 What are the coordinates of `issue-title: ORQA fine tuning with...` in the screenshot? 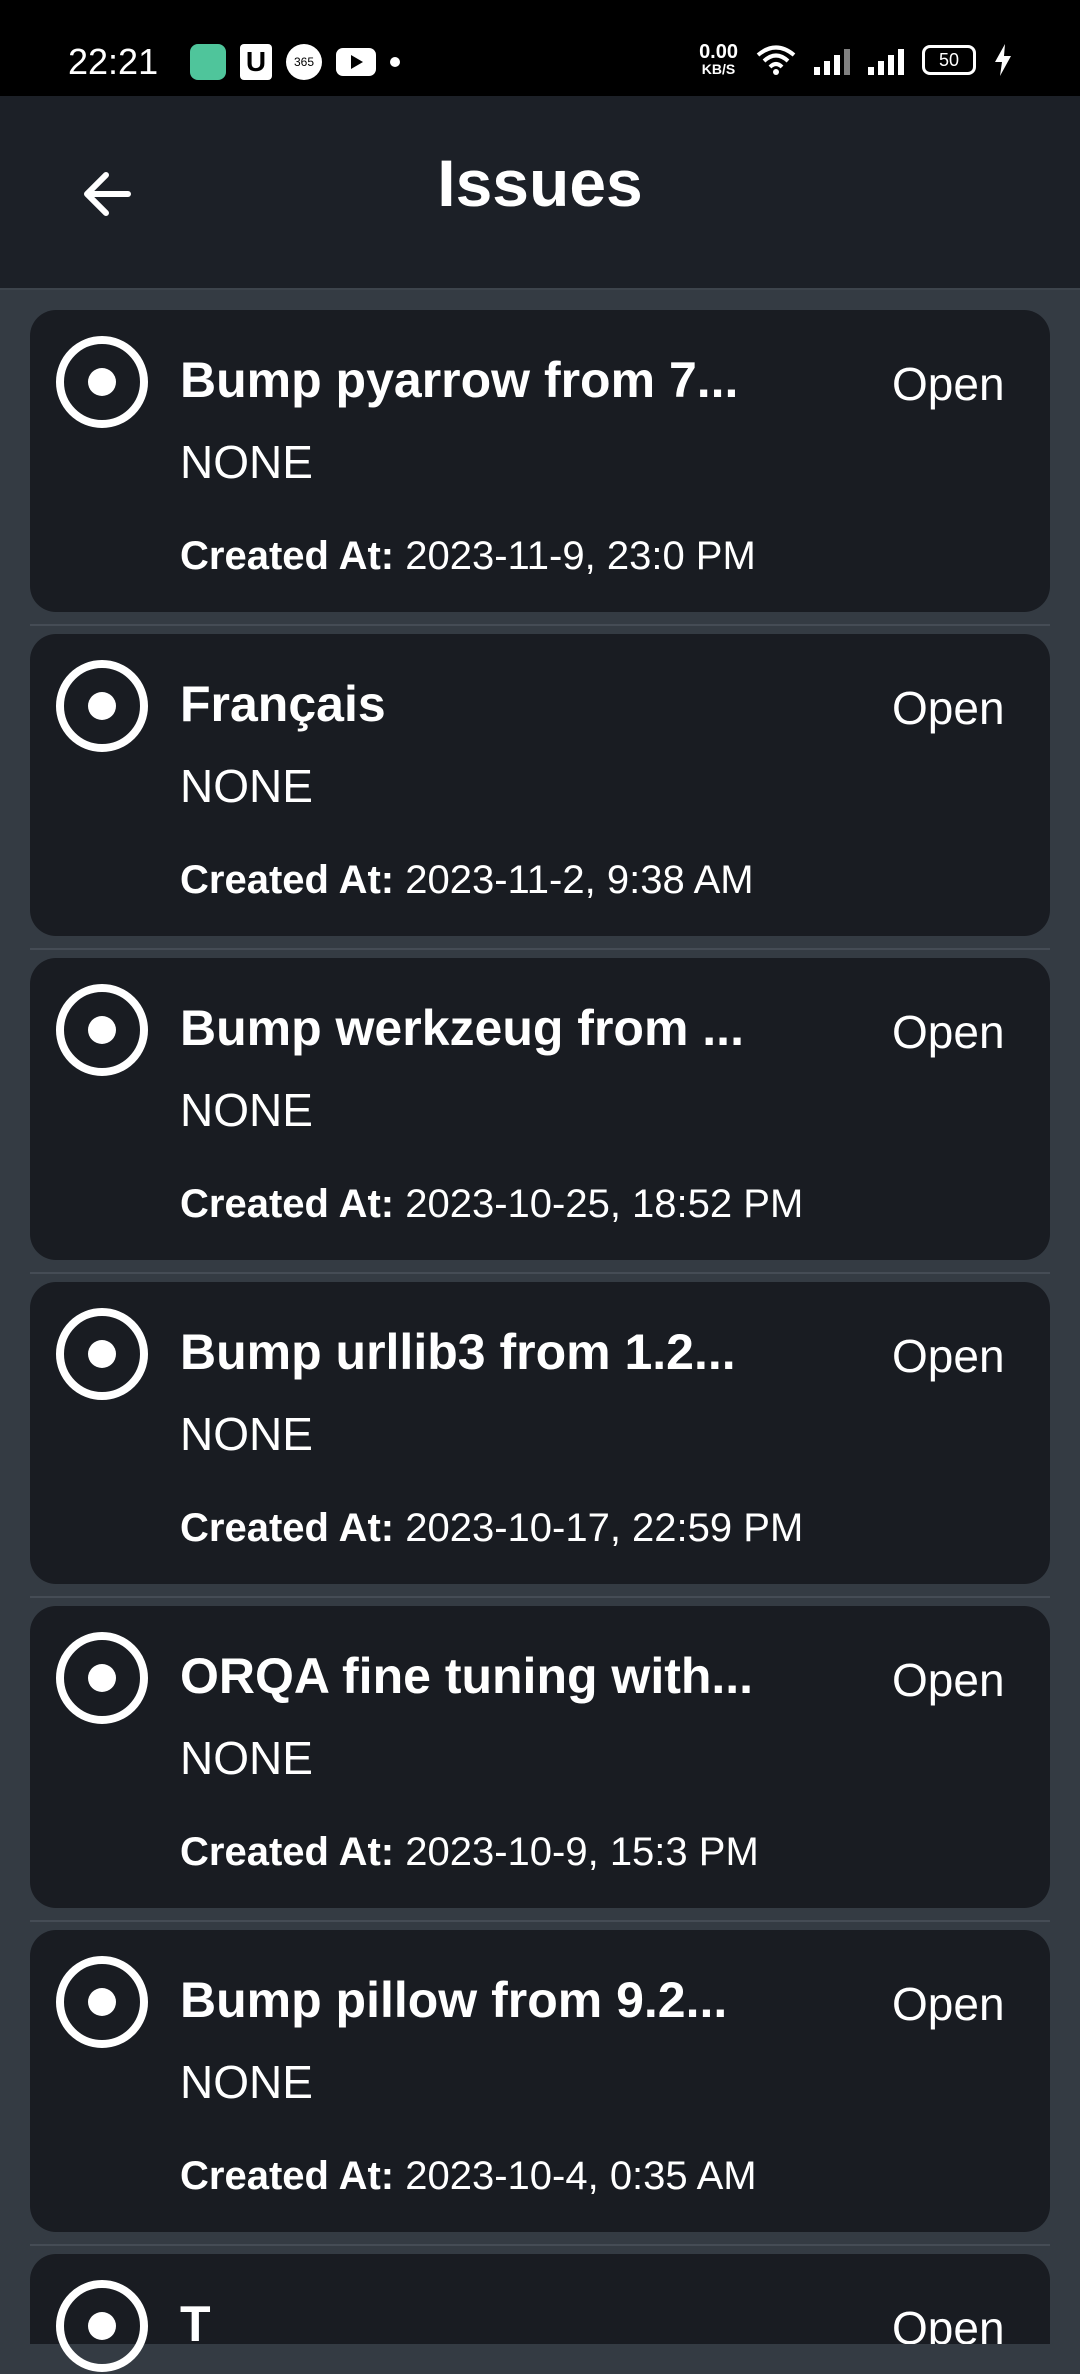 It's located at (467, 1676).